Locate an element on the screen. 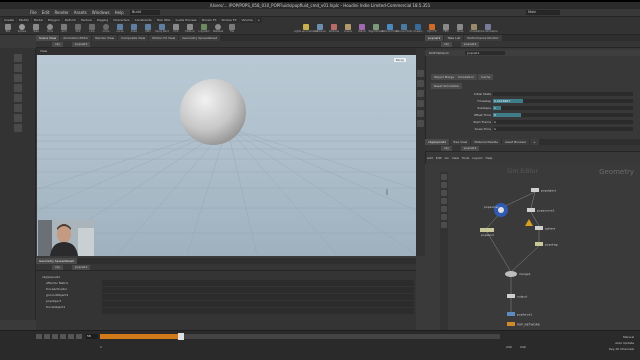 The width and height of the screenshot is (640, 360). node-popwind is located at coordinates (487, 230).